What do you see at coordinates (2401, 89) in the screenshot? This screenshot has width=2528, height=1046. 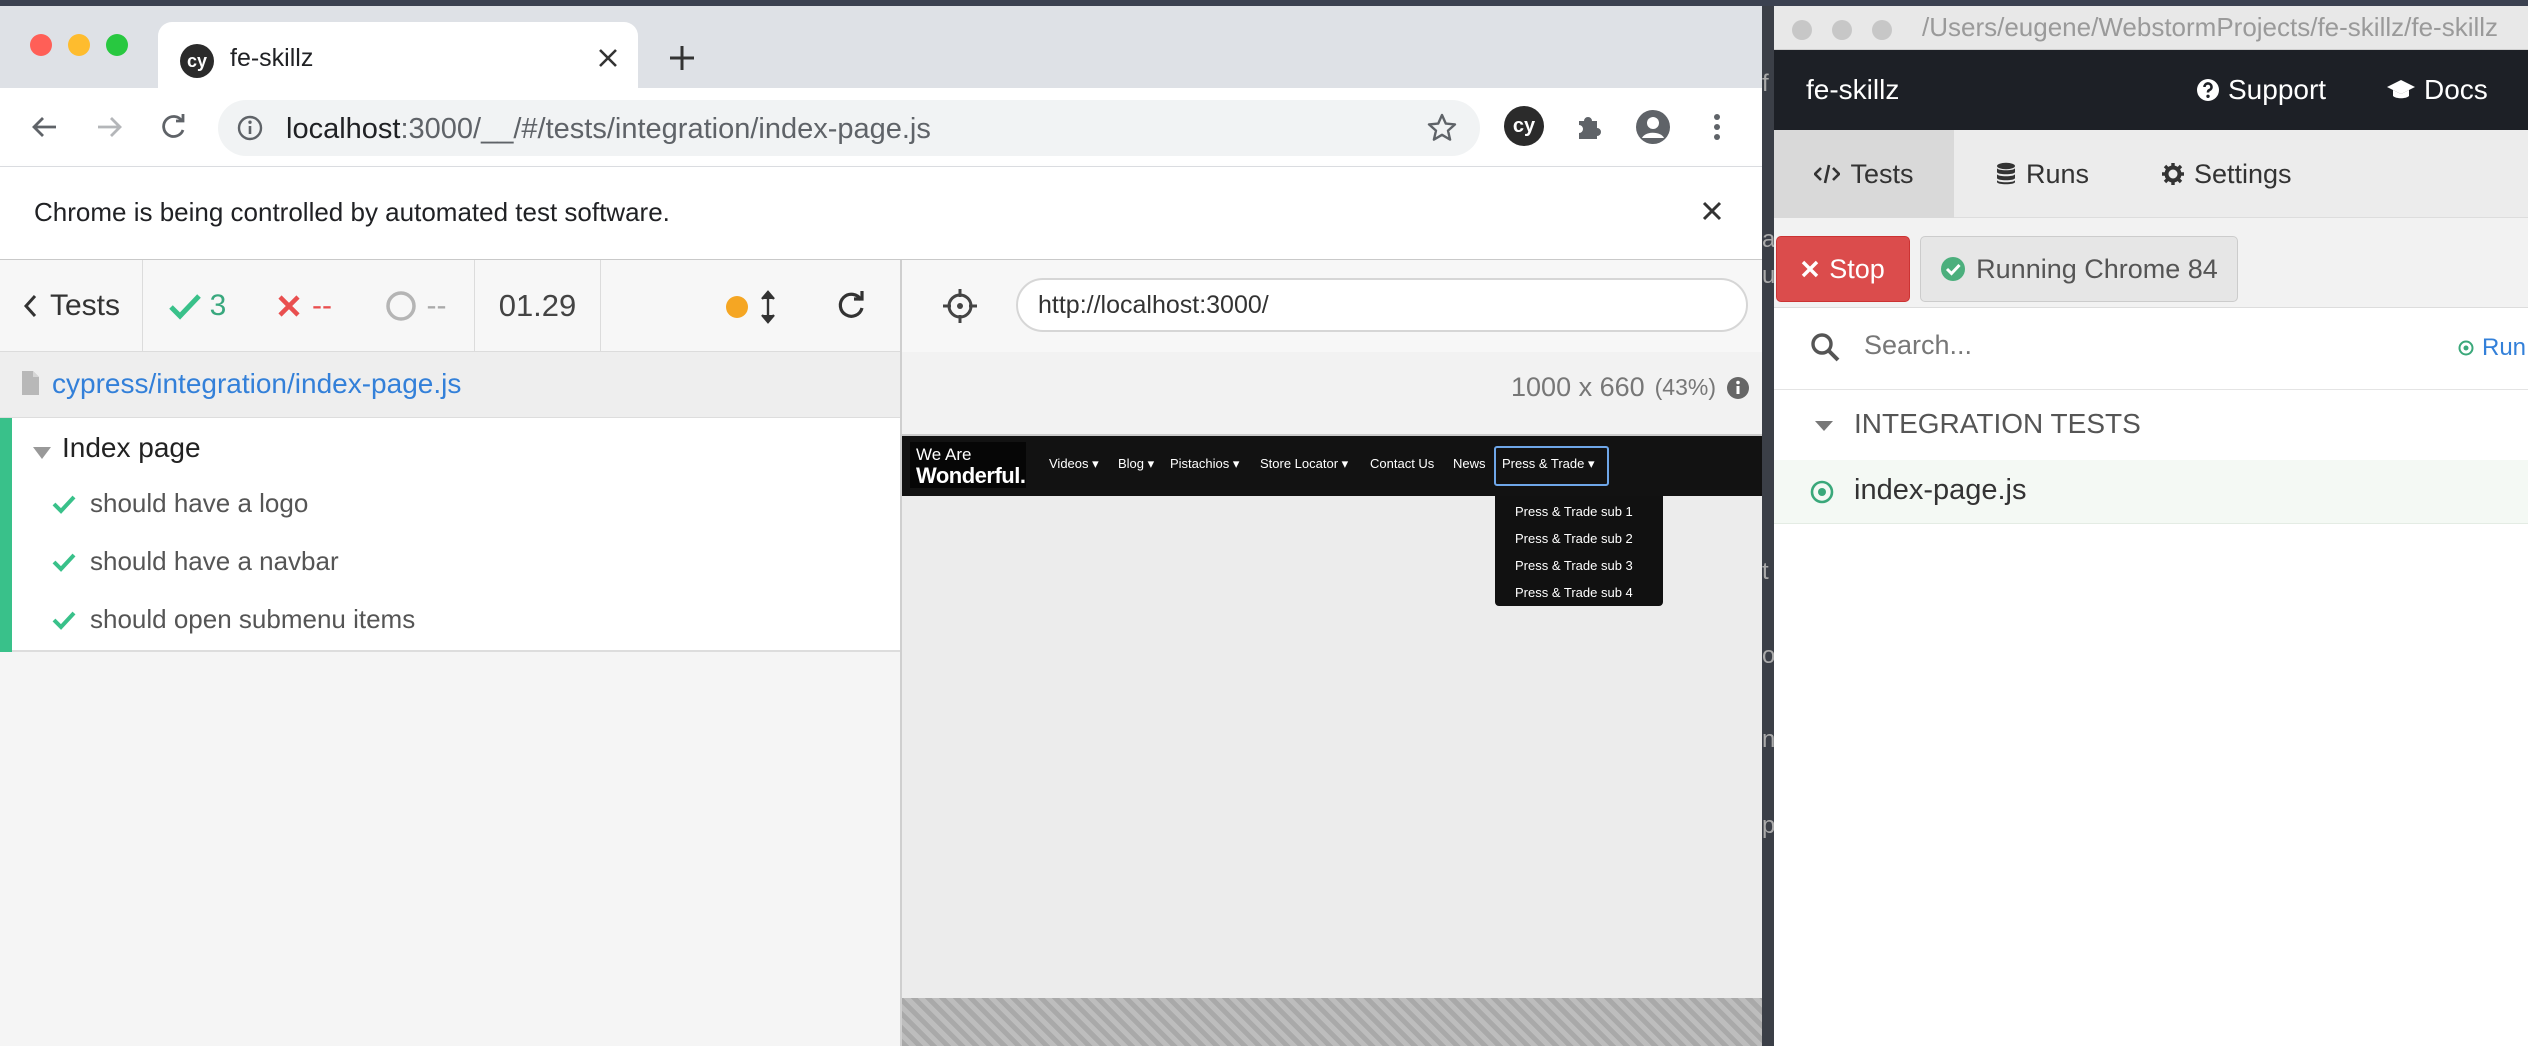 I see `graduation-cap-icon` at bounding box center [2401, 89].